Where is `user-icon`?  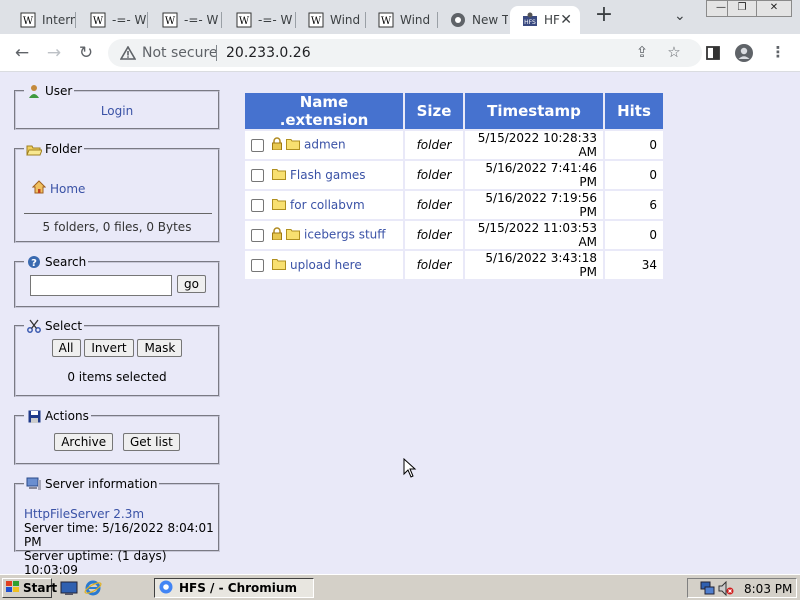 user-icon is located at coordinates (34, 91).